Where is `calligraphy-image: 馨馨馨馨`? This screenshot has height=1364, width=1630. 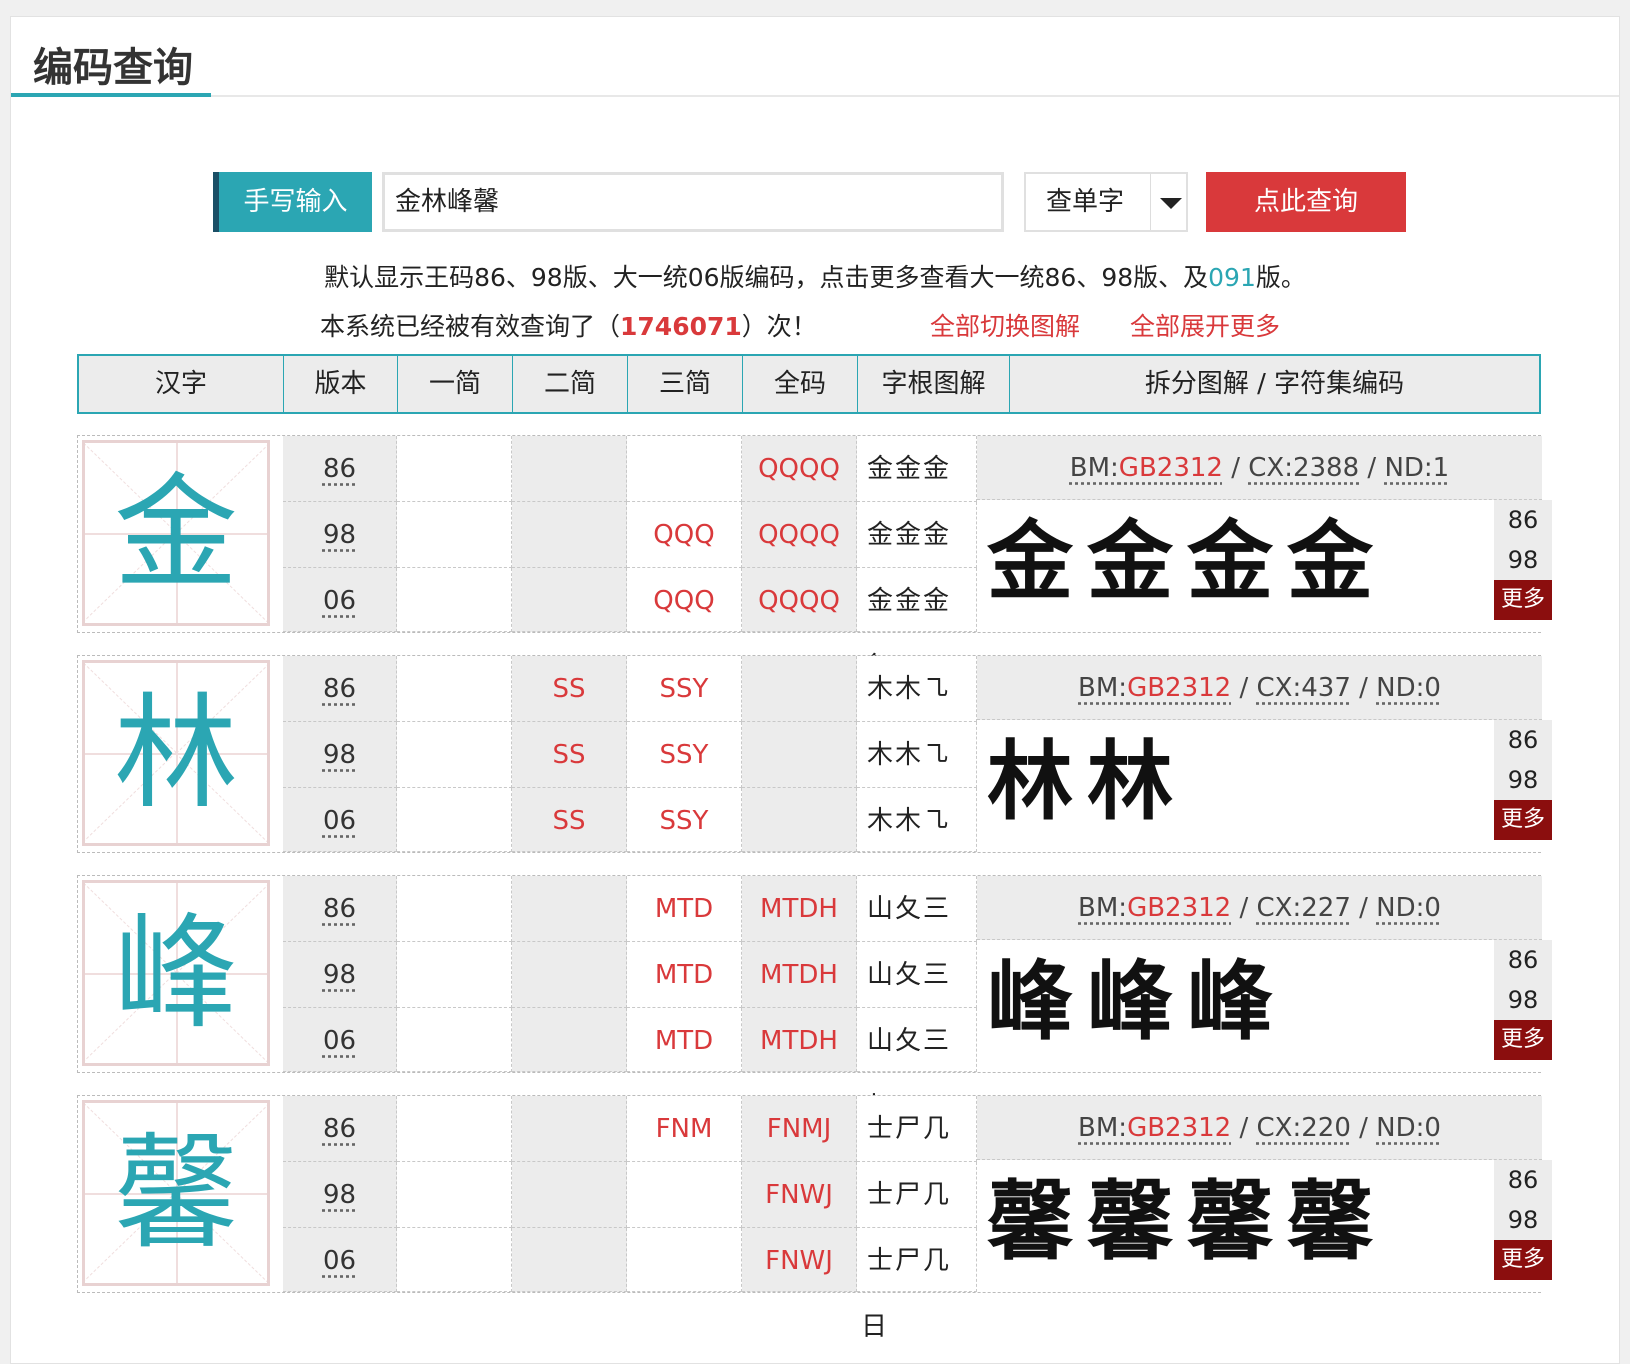 calligraphy-image: 馨馨馨馨 is located at coordinates (1187, 1221).